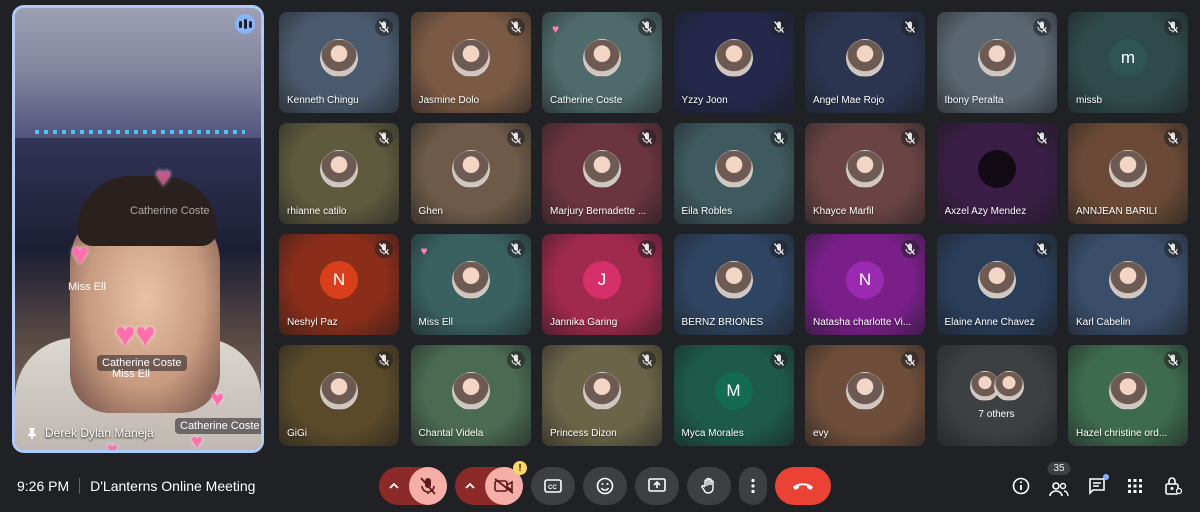 Image resolution: width=1200 pixels, height=512 pixels. Describe the element at coordinates (709, 486) in the screenshot. I see `raise-hand-button` at that location.